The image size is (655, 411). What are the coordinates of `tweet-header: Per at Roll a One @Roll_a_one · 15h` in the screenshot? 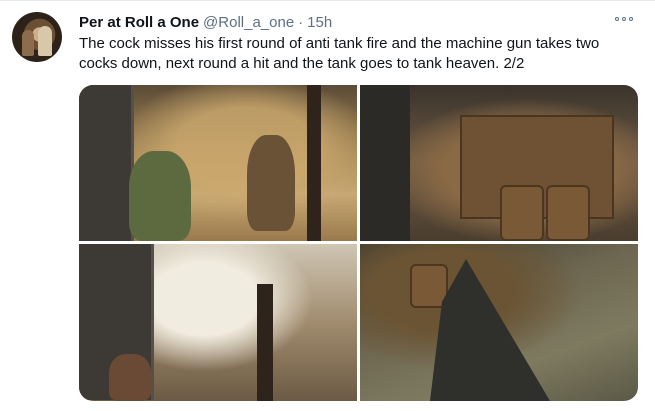 It's located at (205, 23).